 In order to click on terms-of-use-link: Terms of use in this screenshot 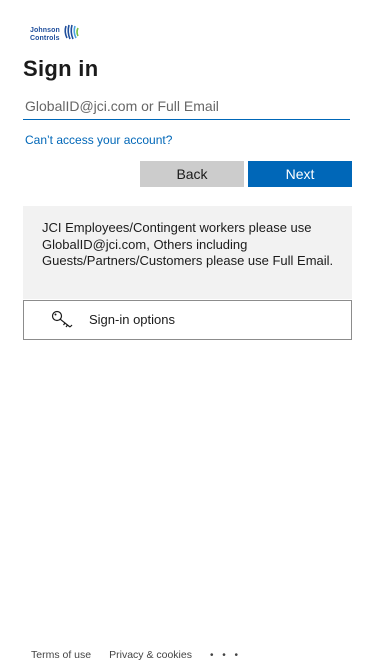, I will do `click(61, 655)`.